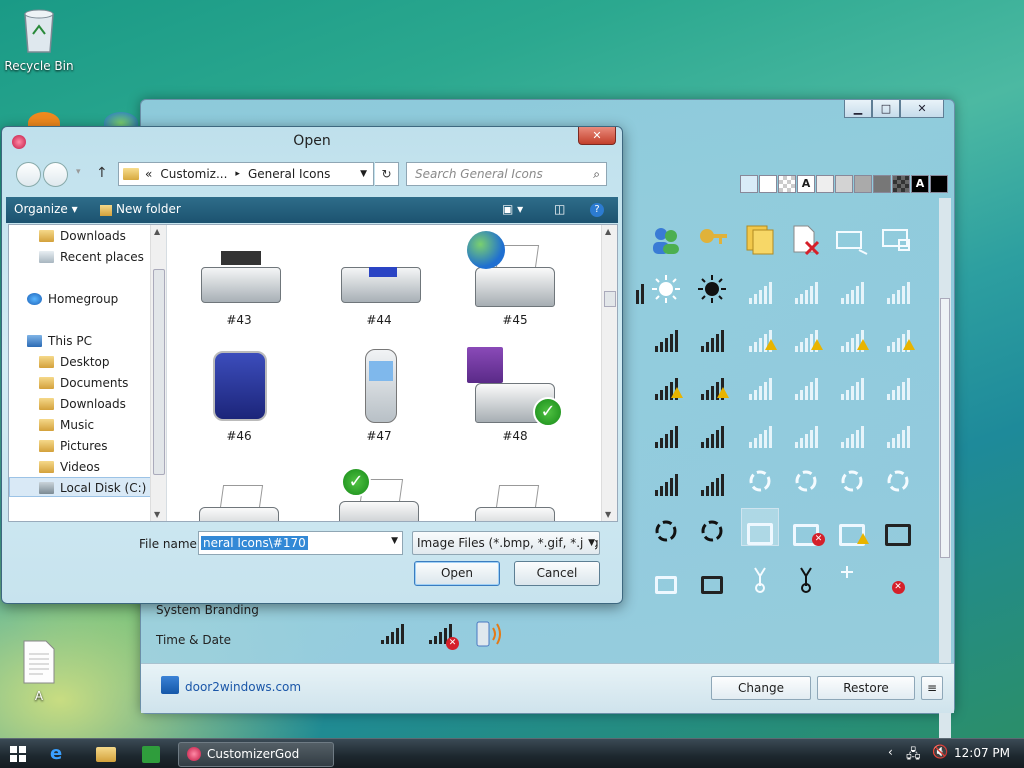  I want to click on file-a-desktop-icon: A, so click(39, 671).